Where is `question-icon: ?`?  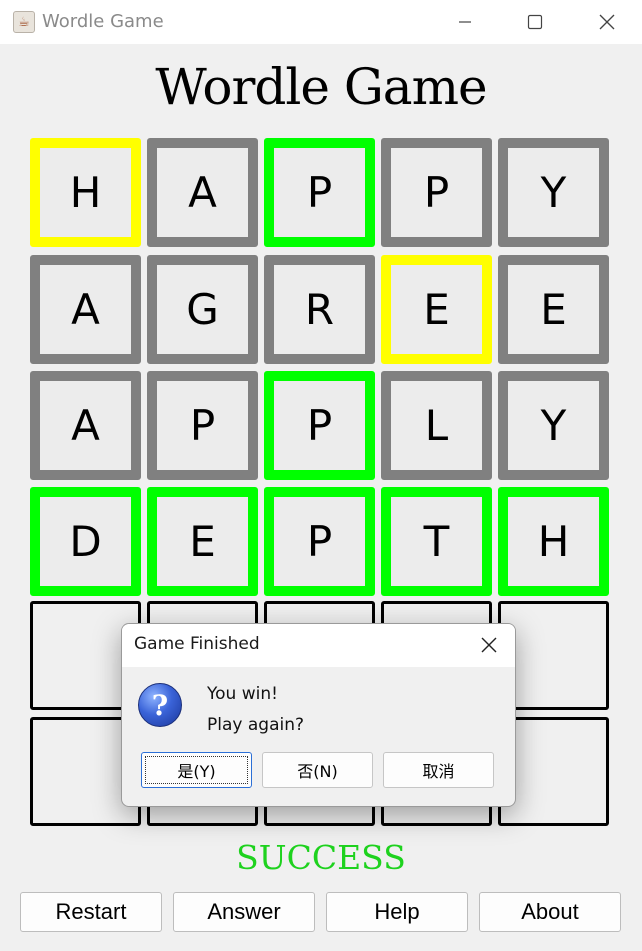 question-icon: ? is located at coordinates (160, 705).